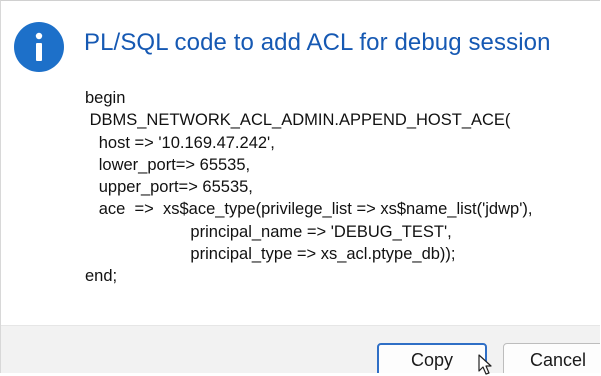 The image size is (601, 376). Describe the element at coordinates (168, 164) in the screenshot. I see `code-line: lower_port=> 65535,` at that location.